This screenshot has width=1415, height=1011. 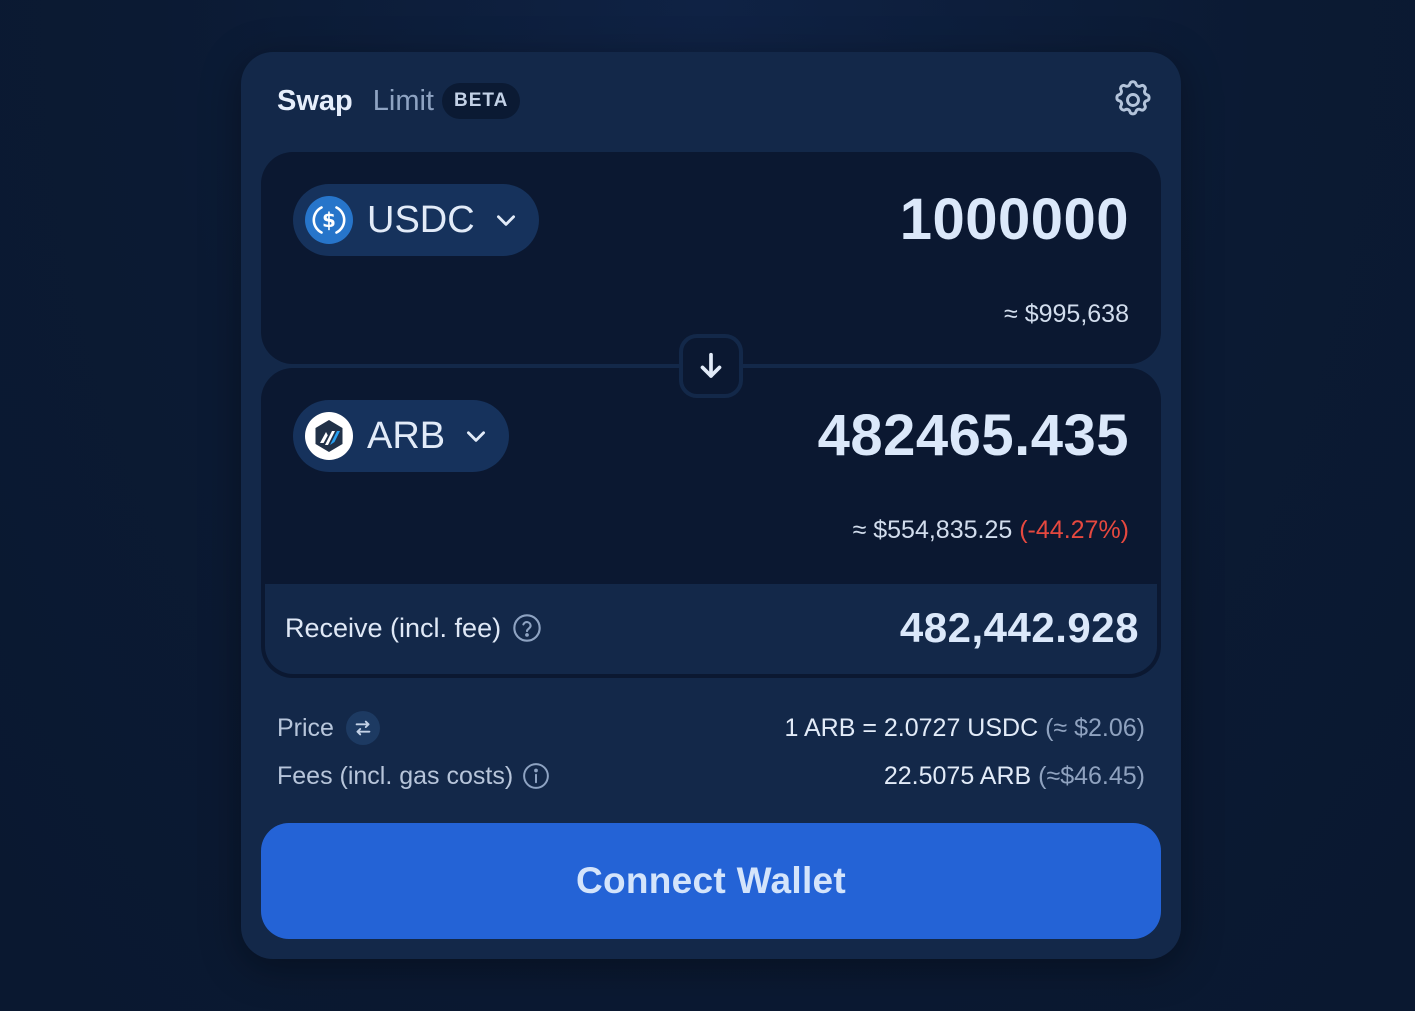 What do you see at coordinates (711, 881) in the screenshot?
I see `connect-wallet-button: Connect Wallet` at bounding box center [711, 881].